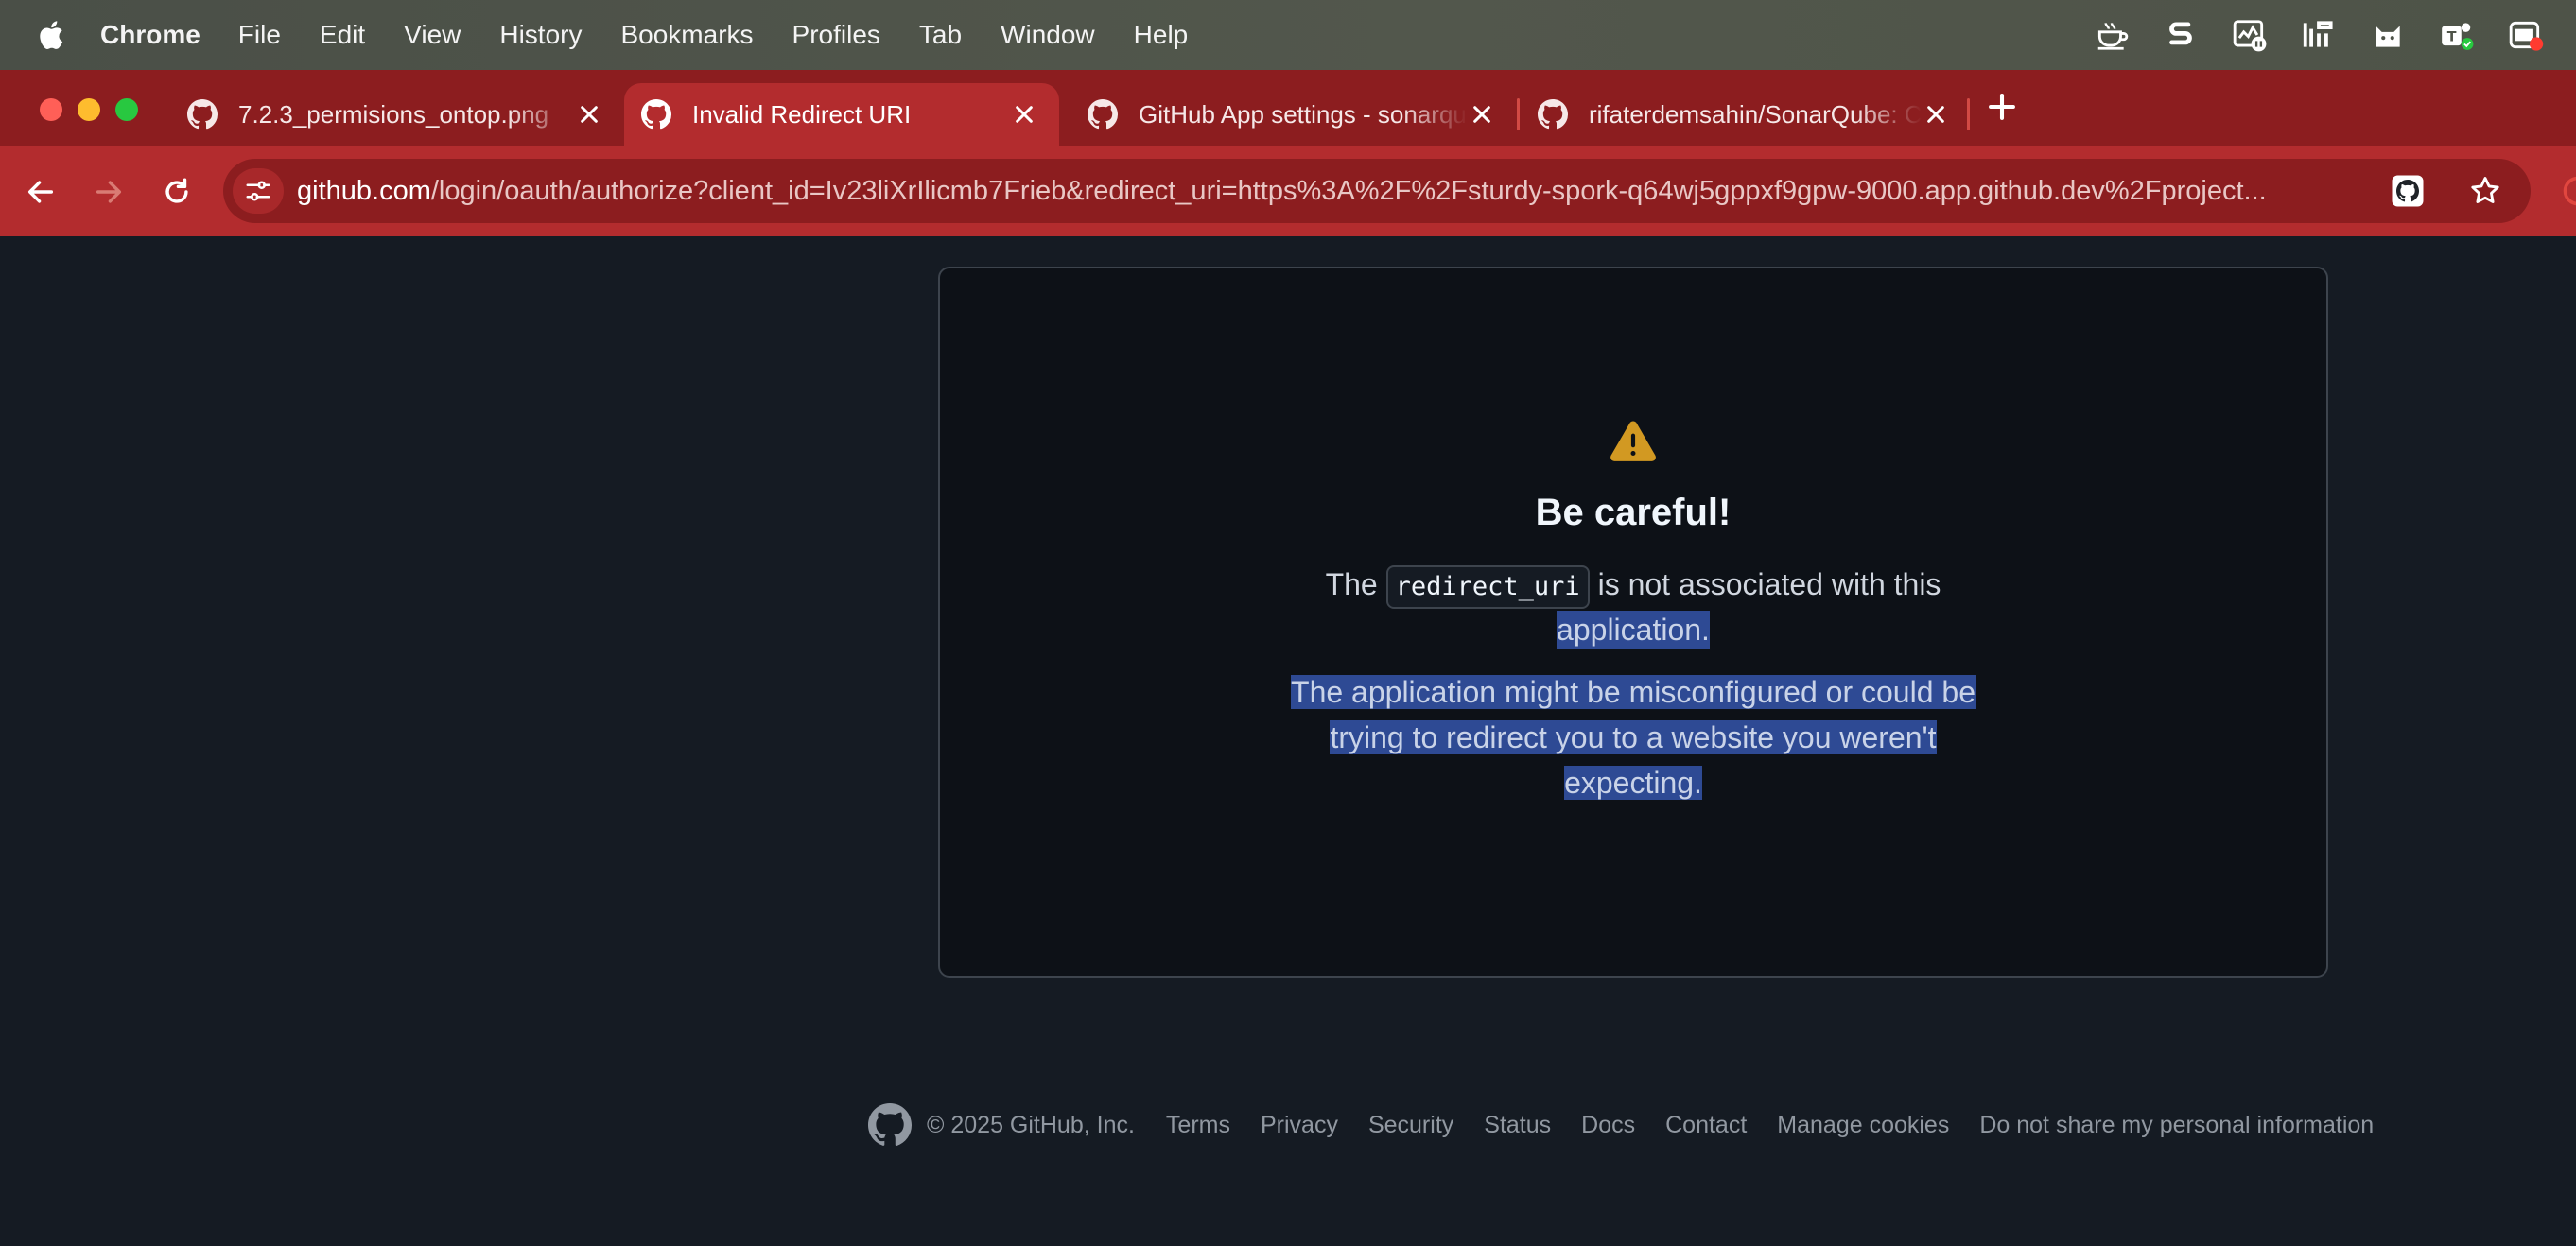 The height and width of the screenshot is (1246, 2576). What do you see at coordinates (2181, 35) in the screenshot?
I see `s-logo-icon` at bounding box center [2181, 35].